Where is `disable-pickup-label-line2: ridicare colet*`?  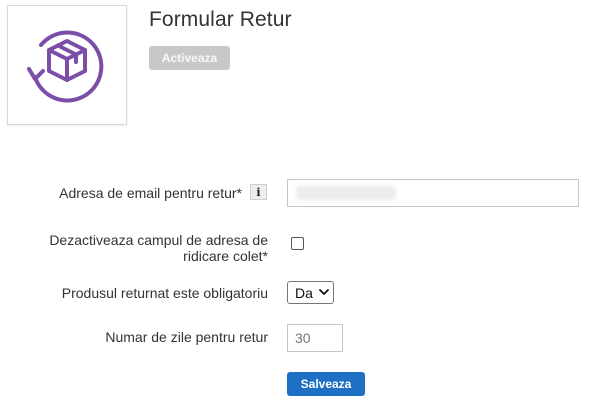
disable-pickup-label-line2: ridicare colet* is located at coordinates (225, 256).